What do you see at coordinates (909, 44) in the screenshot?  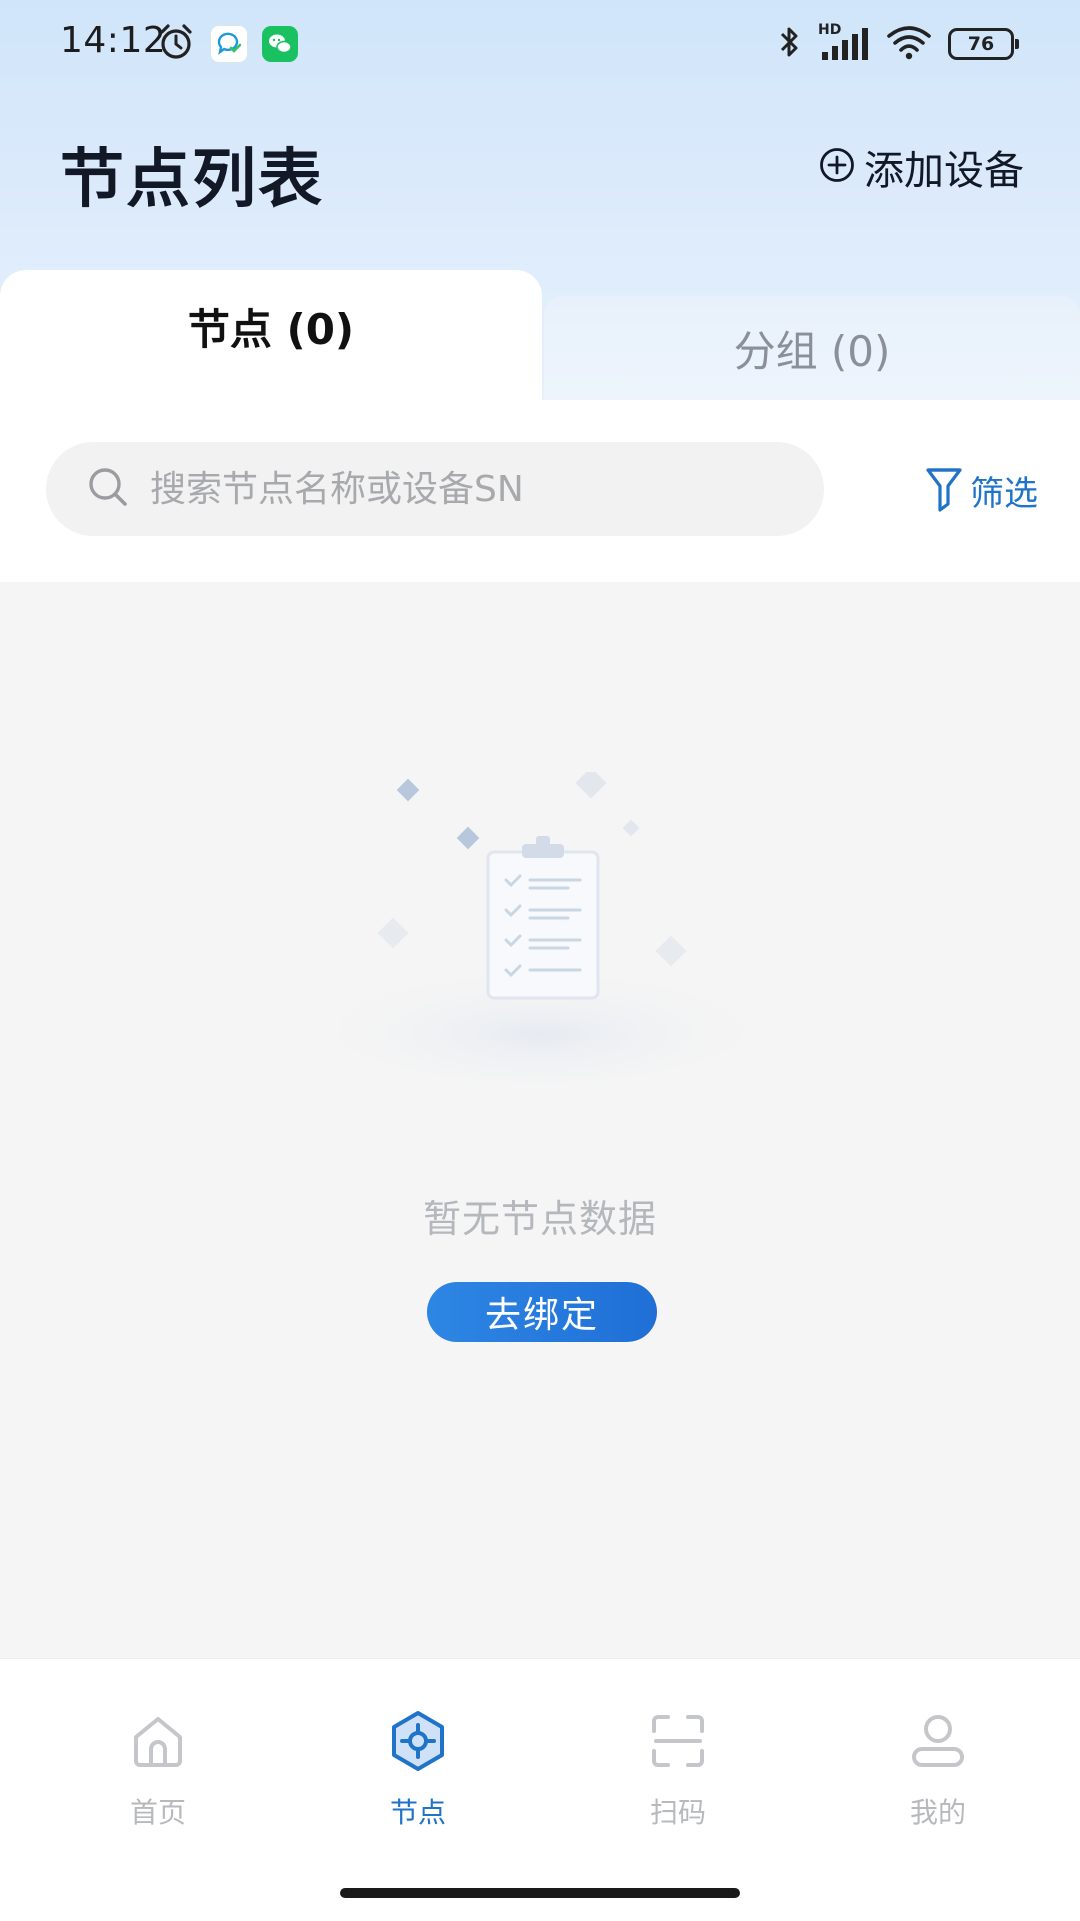 I see `wifi-icon` at bounding box center [909, 44].